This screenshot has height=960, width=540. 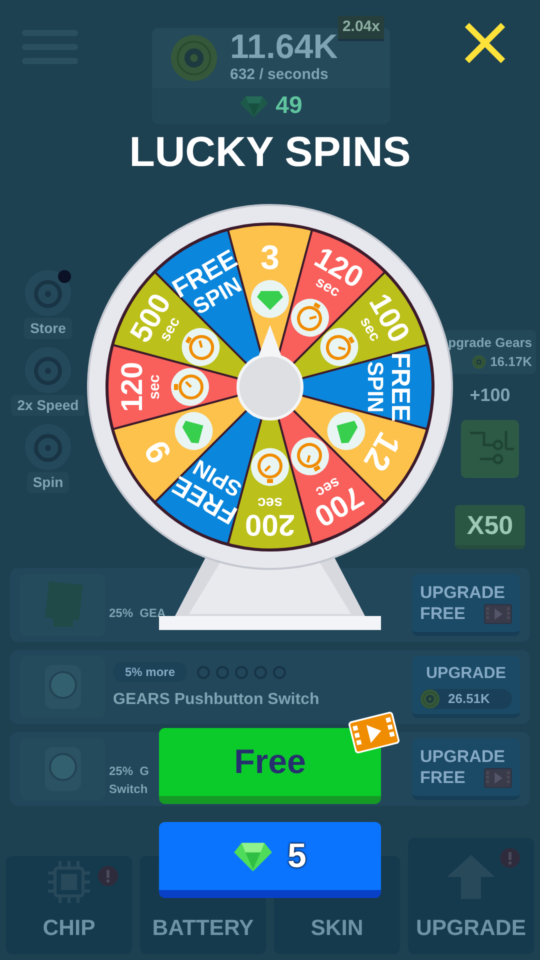 I want to click on bonus-amount: +100, so click(x=490, y=395).